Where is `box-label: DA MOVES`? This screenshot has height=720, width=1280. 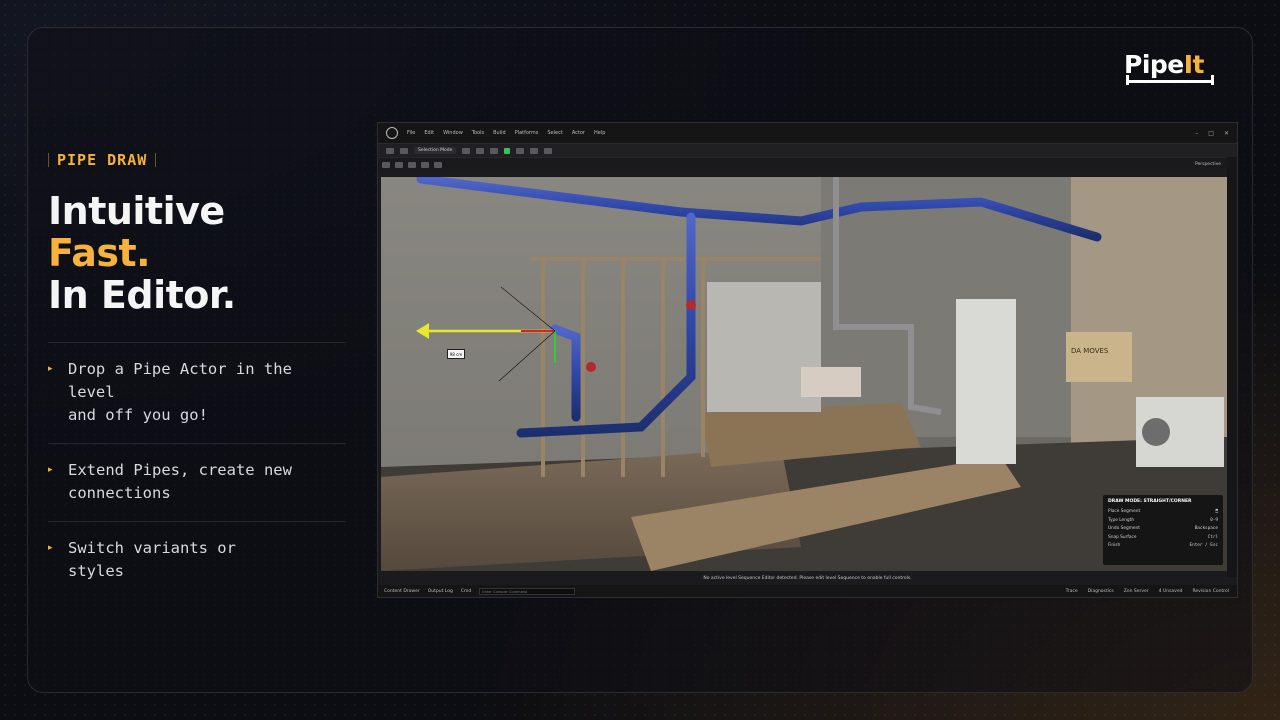 box-label: DA MOVES is located at coordinates (1090, 351).